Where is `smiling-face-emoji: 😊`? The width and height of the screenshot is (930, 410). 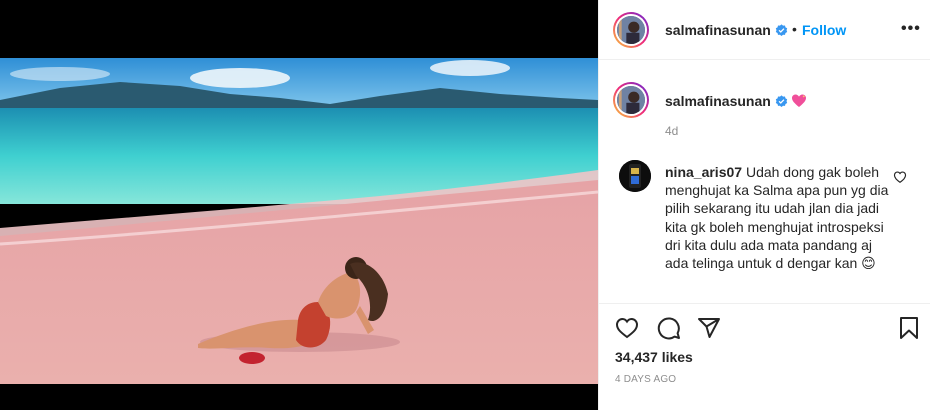 smiling-face-emoji: 😊 is located at coordinates (868, 263).